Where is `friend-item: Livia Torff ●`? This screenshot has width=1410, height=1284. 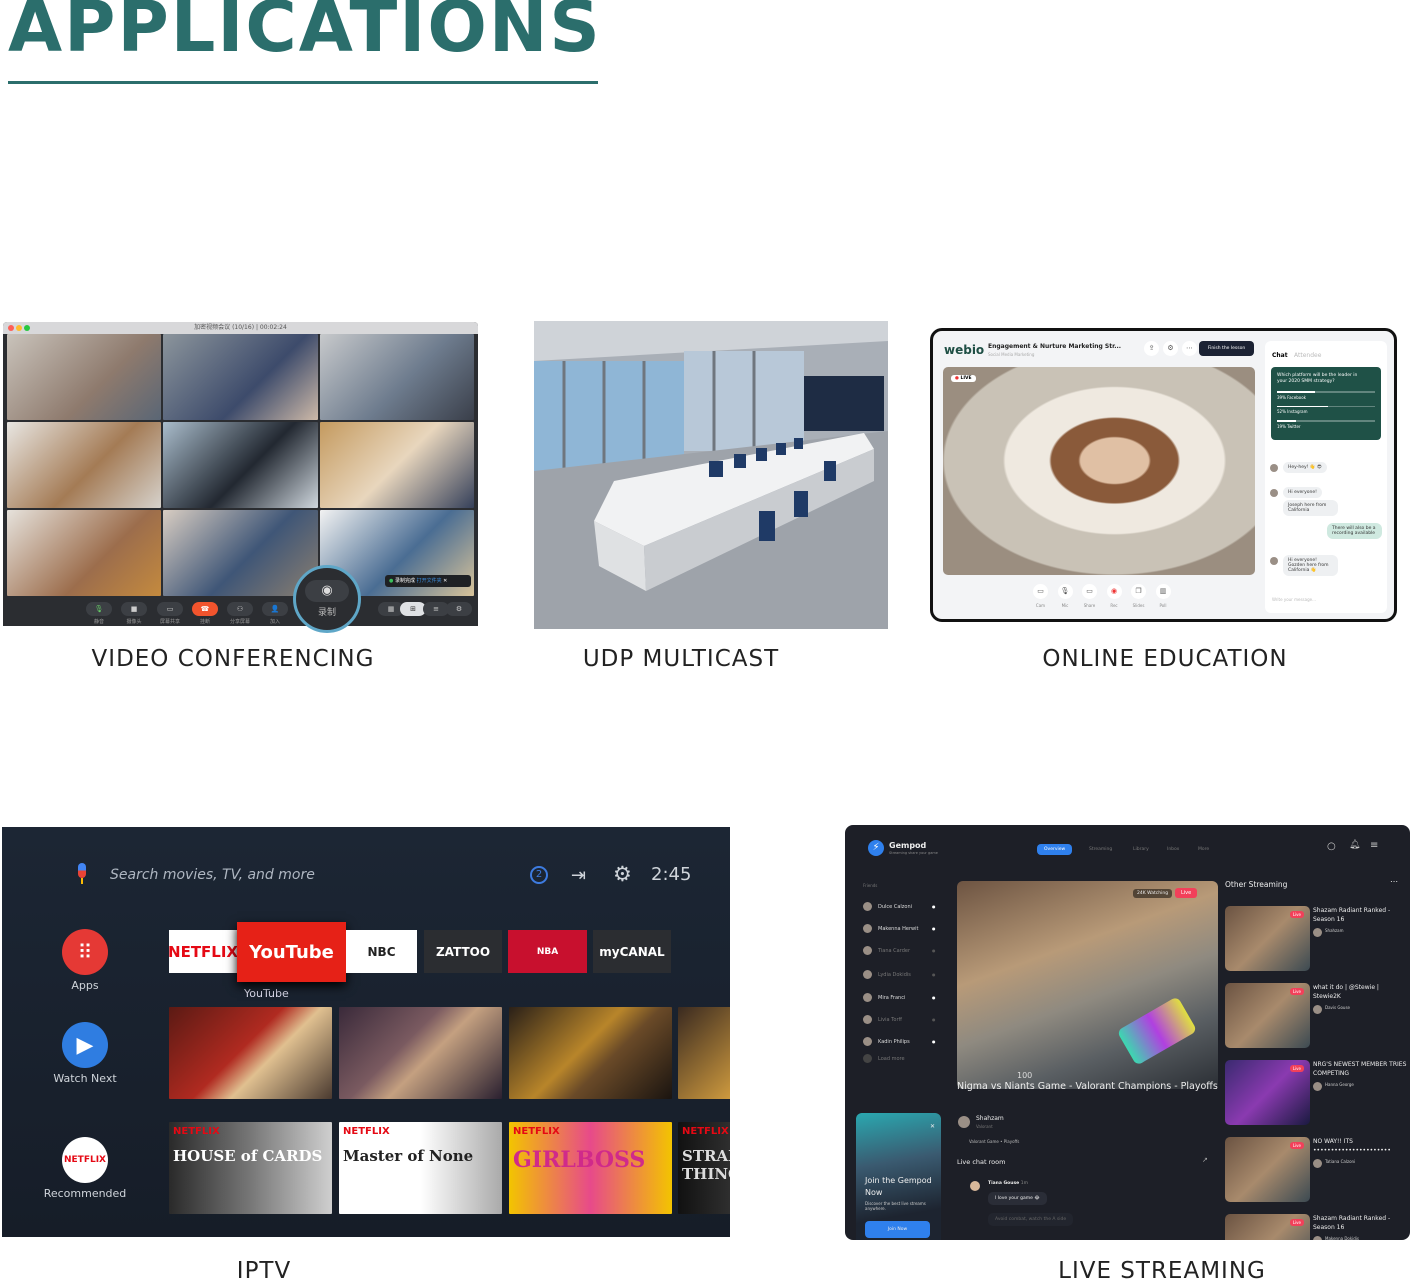 friend-item: Livia Torff ● is located at coordinates (899, 1019).